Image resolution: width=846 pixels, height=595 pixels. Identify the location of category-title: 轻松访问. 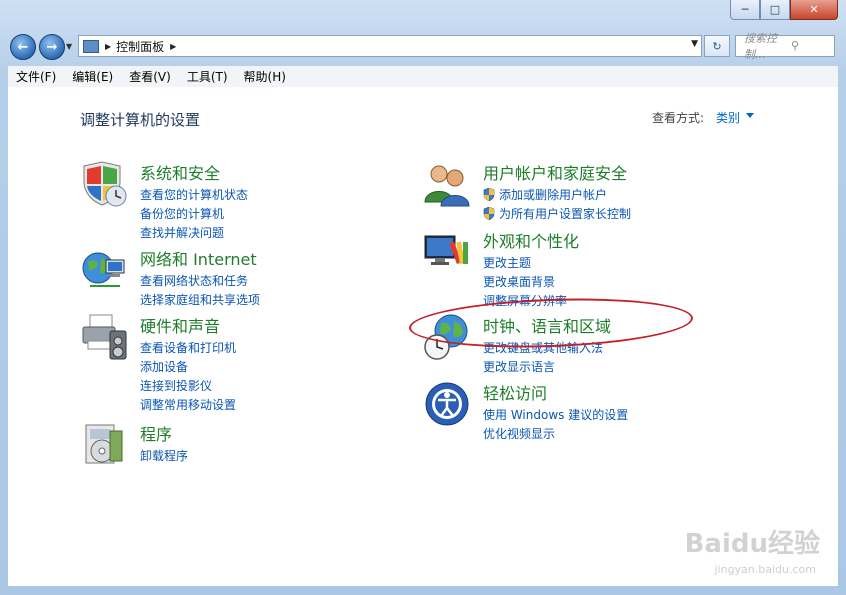
(515, 392).